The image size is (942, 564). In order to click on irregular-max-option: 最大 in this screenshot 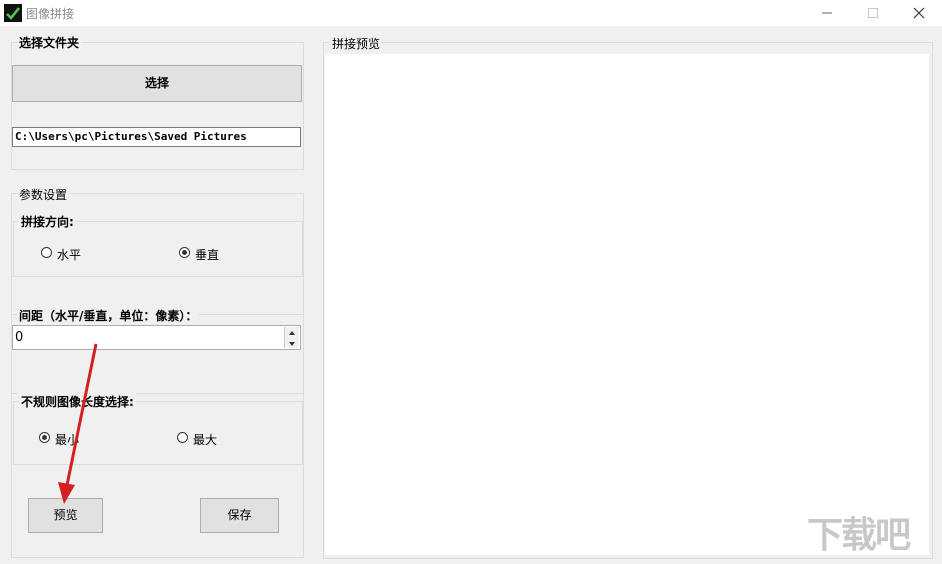, I will do `click(217, 439)`.